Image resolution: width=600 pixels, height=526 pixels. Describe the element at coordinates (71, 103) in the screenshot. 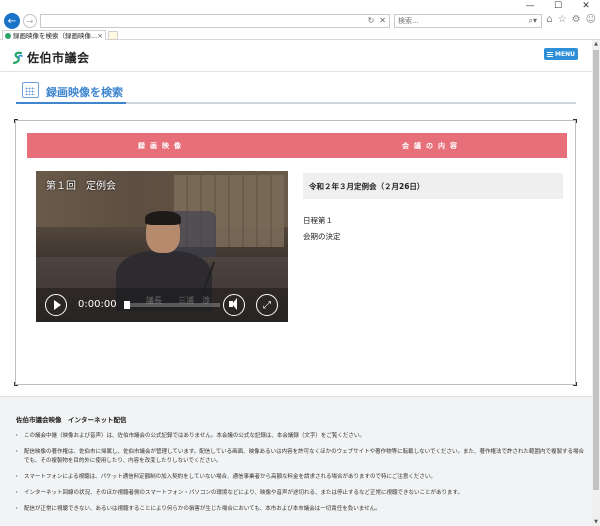

I see `heading-divider-accent` at that location.